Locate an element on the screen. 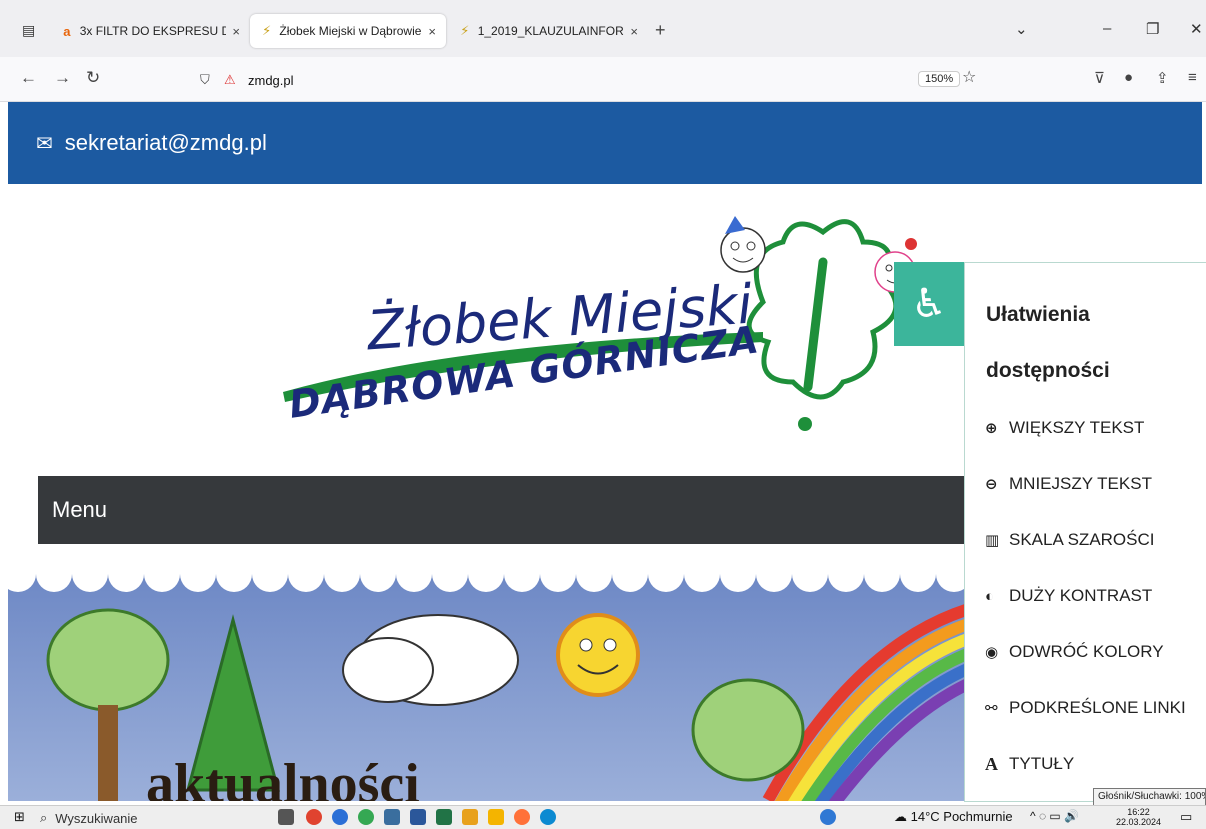  contrast-icon: ◐ is located at coordinates (990, 596).